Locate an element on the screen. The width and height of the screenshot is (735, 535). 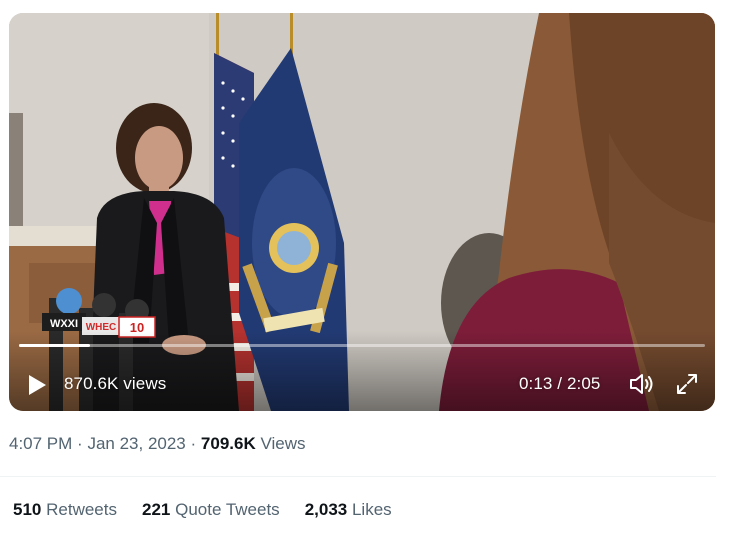
volume-button is located at coordinates (642, 384).